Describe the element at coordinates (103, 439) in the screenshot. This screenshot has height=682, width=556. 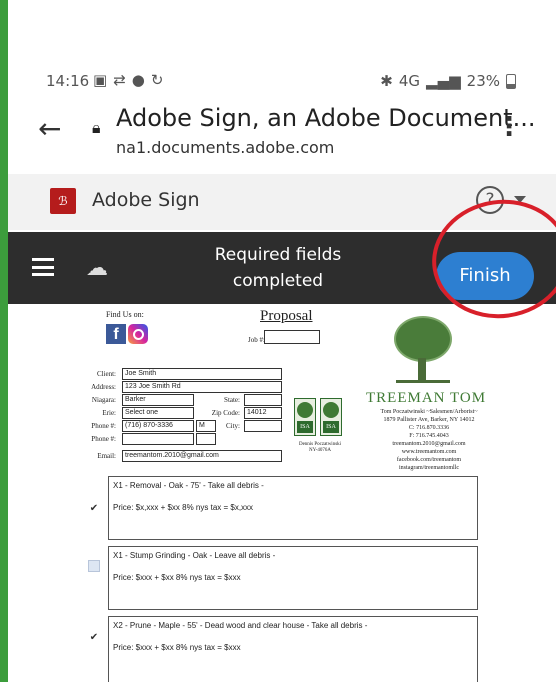
I see `phone2-label: Phone #:` at that location.